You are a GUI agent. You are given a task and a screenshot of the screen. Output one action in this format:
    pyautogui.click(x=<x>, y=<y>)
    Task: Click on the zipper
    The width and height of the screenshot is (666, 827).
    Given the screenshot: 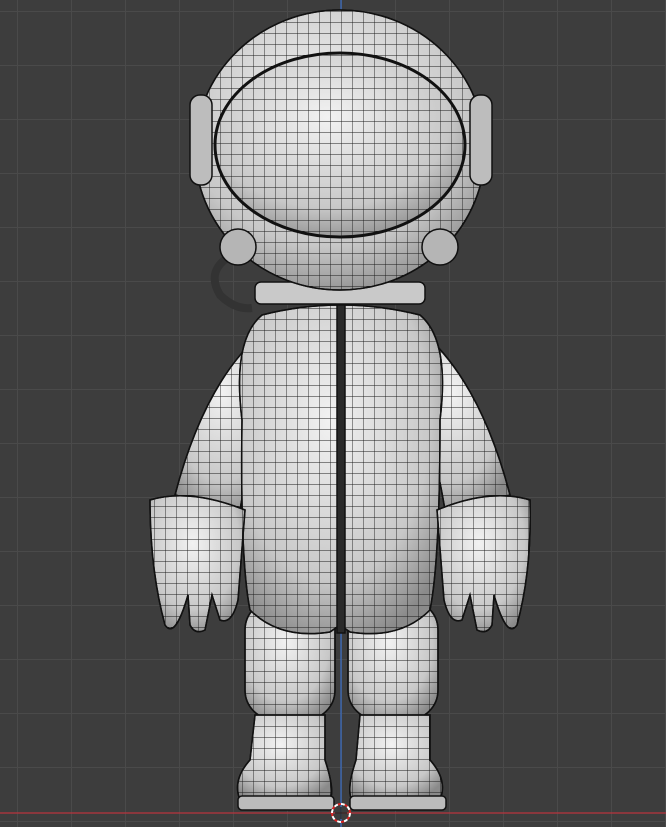 What is the action you would take?
    pyautogui.click(x=341, y=469)
    